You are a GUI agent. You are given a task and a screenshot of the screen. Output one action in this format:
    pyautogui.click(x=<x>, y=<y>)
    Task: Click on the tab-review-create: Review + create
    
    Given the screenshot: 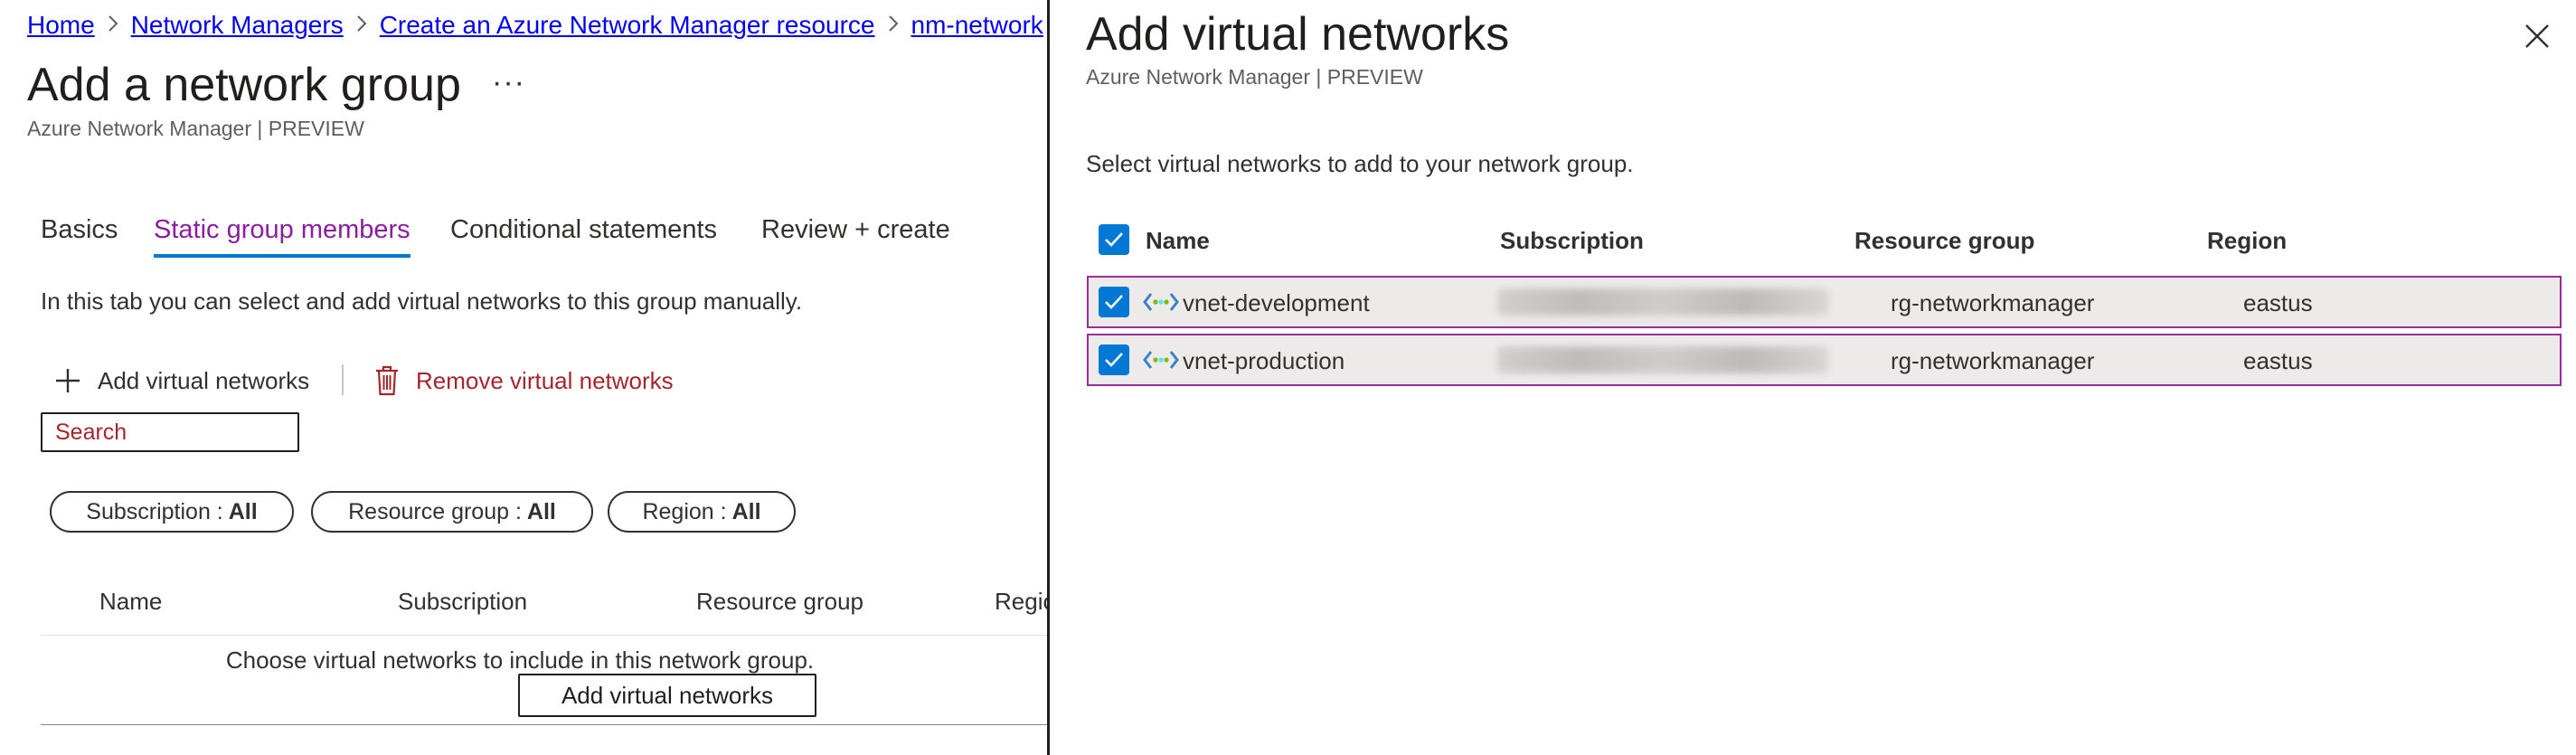 What is the action you would take?
    pyautogui.click(x=855, y=235)
    